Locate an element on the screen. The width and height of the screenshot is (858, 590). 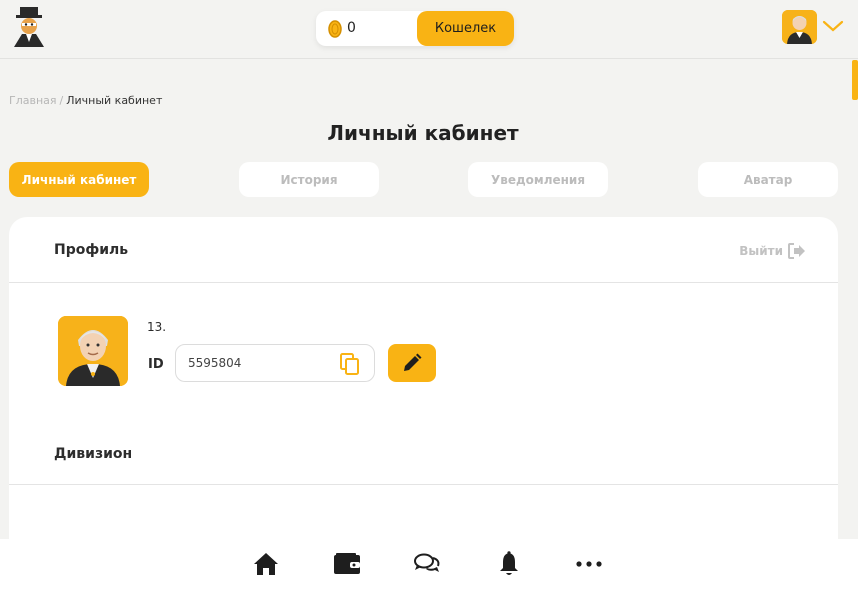
logout-label: Выйти is located at coordinates (761, 251).